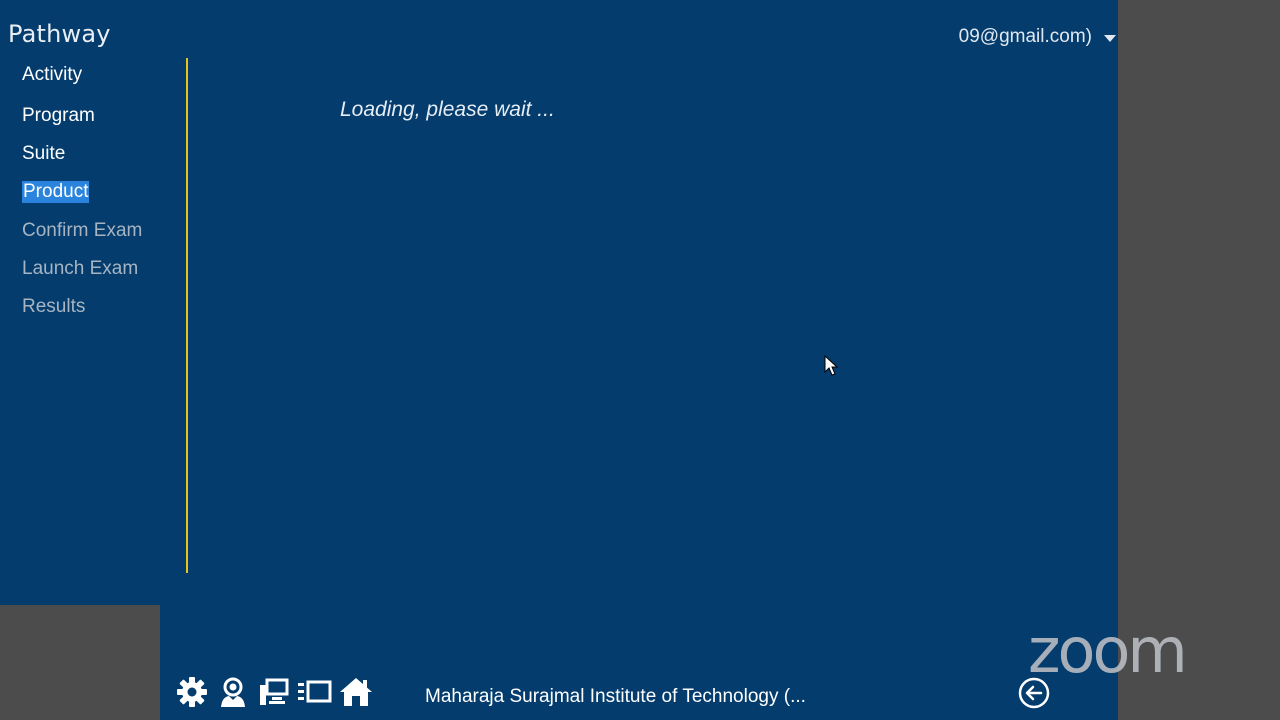 The height and width of the screenshot is (720, 1280). I want to click on network-icon, so click(274, 692).